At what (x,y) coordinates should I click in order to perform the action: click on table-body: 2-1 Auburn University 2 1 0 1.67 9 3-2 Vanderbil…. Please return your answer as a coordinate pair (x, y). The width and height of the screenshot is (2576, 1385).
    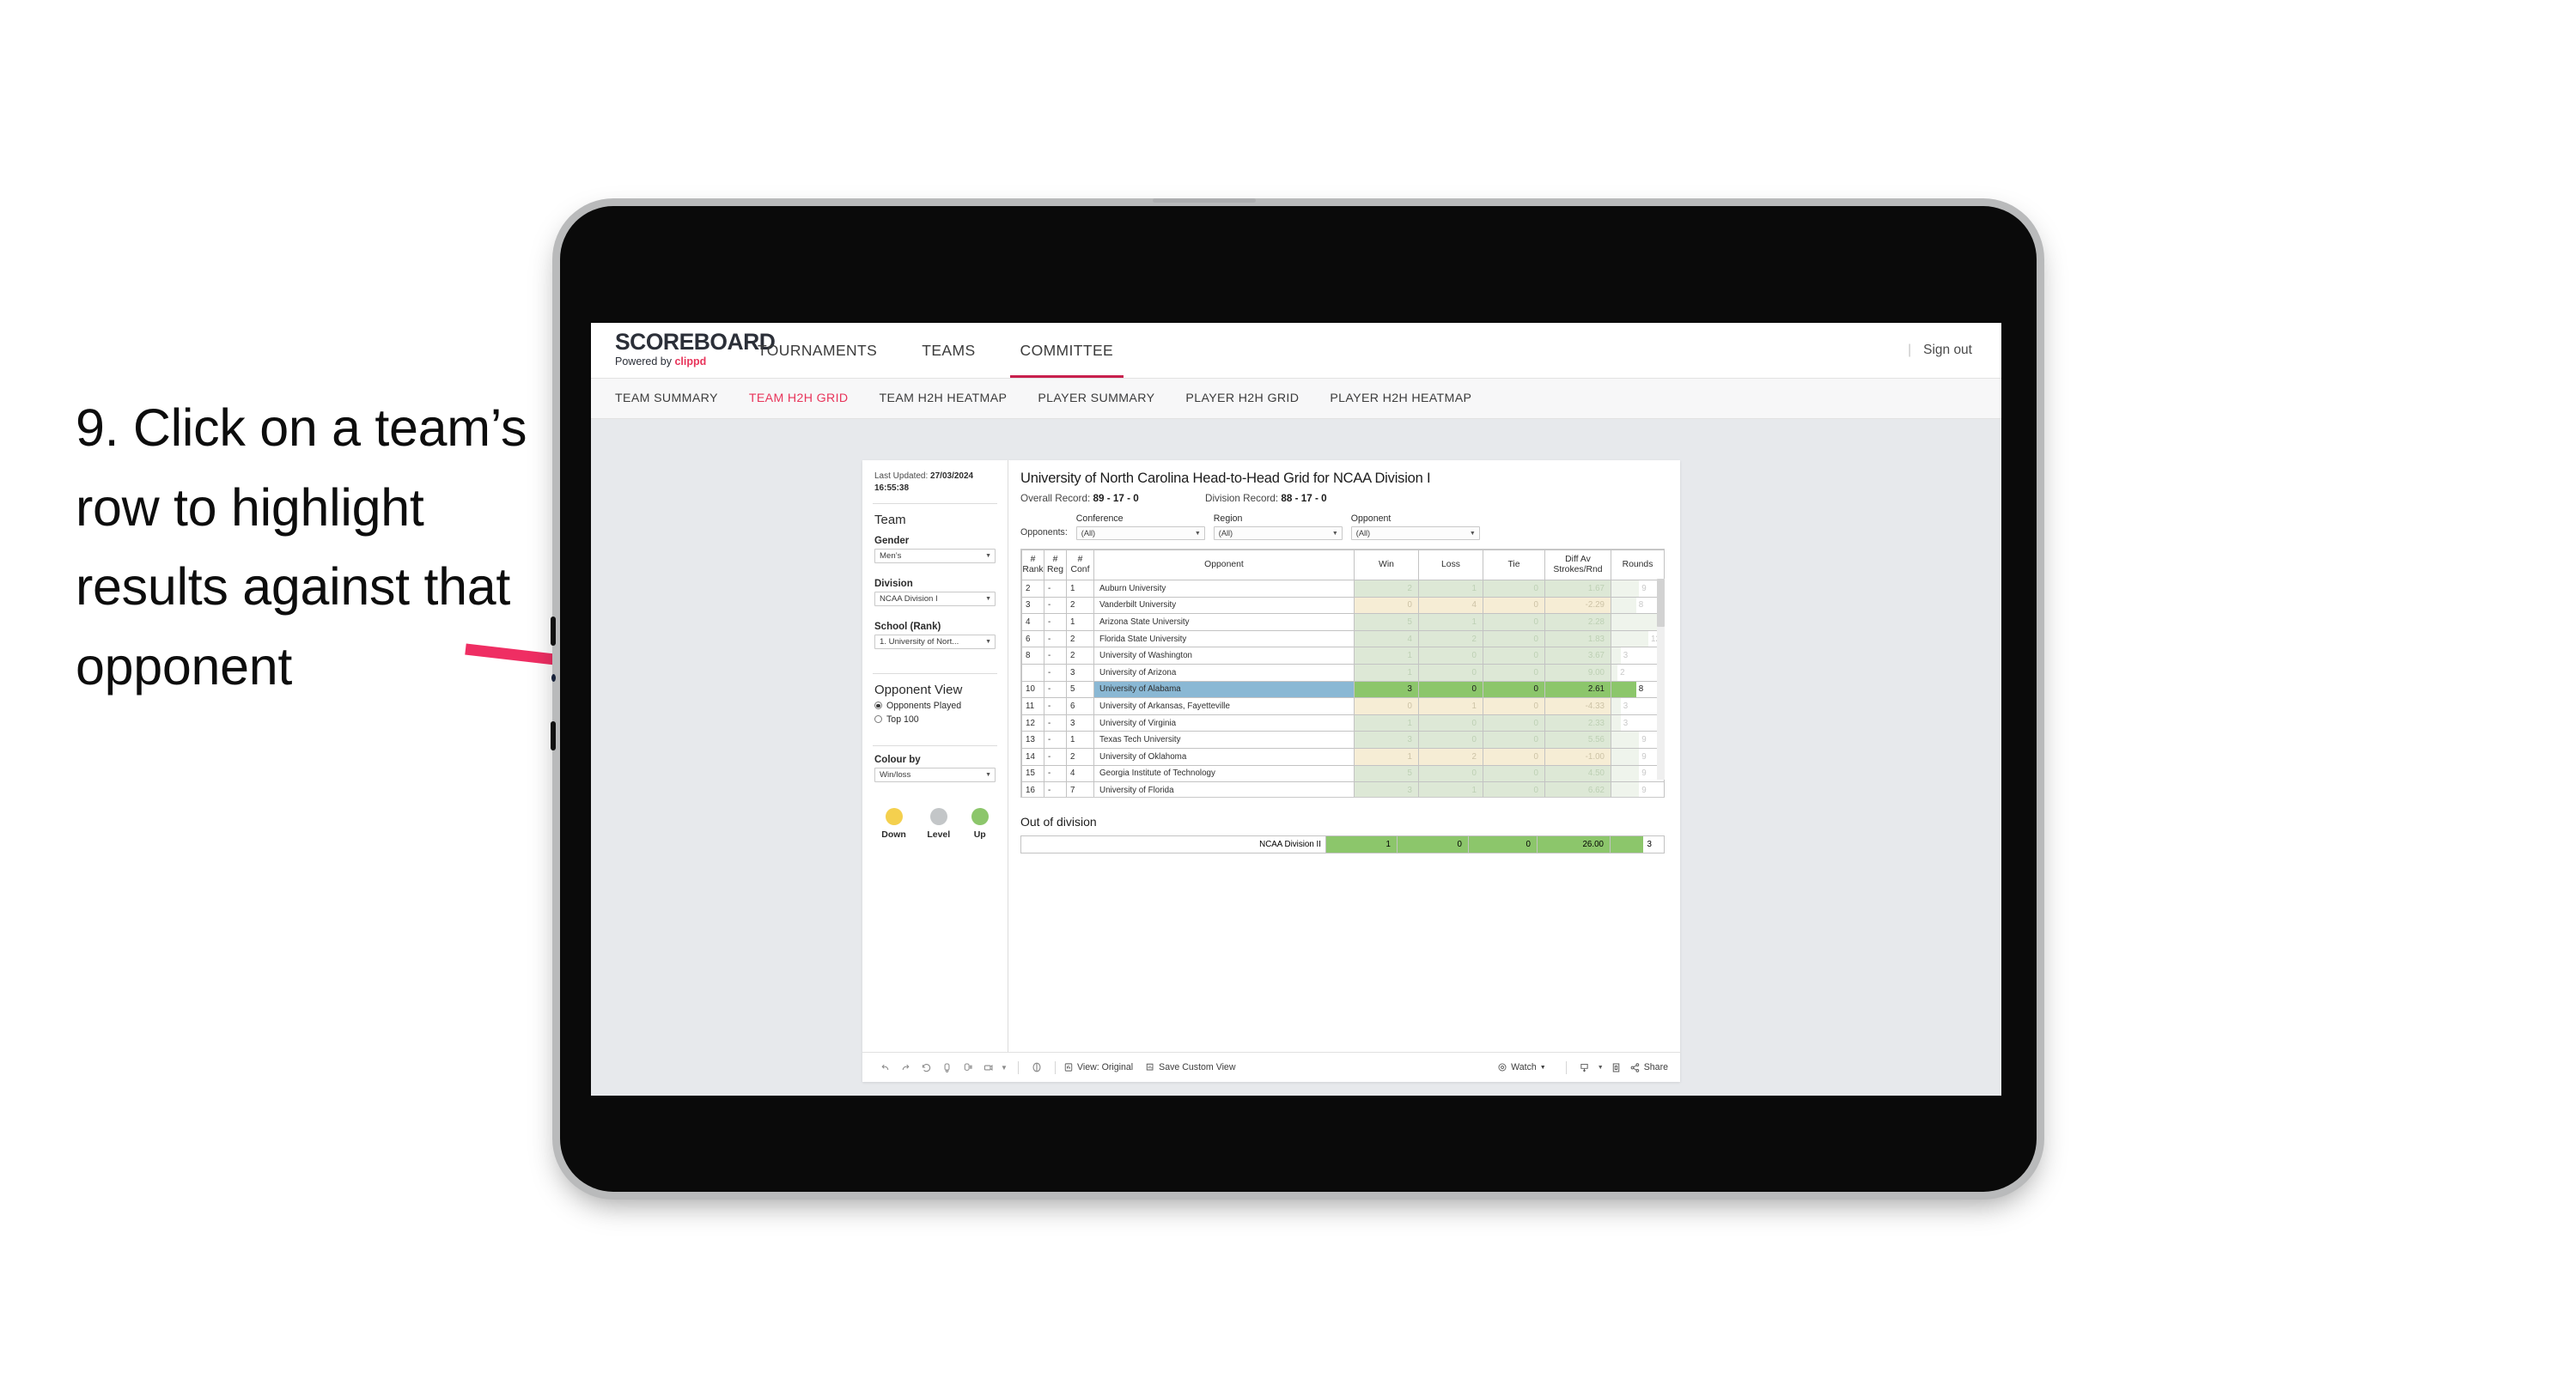
    Looking at the image, I should click on (1343, 688).